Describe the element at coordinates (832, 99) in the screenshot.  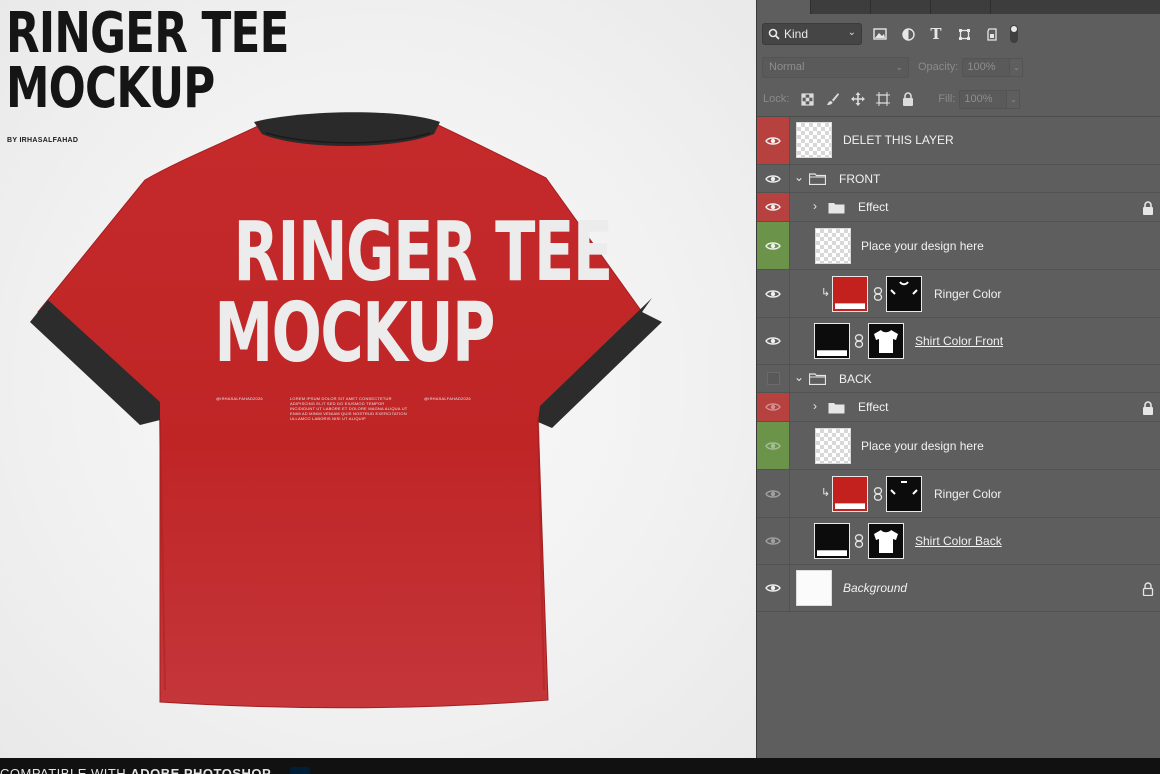
I see `lock-pixels-brush-icon` at that location.